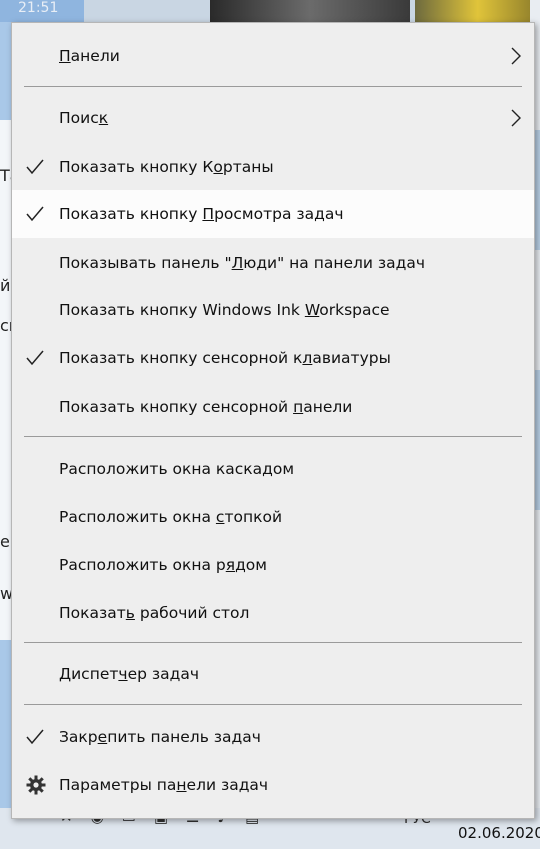  I want to click on menu-item-show-task-view: Показать кнопку Просмотра задач, so click(273, 214).